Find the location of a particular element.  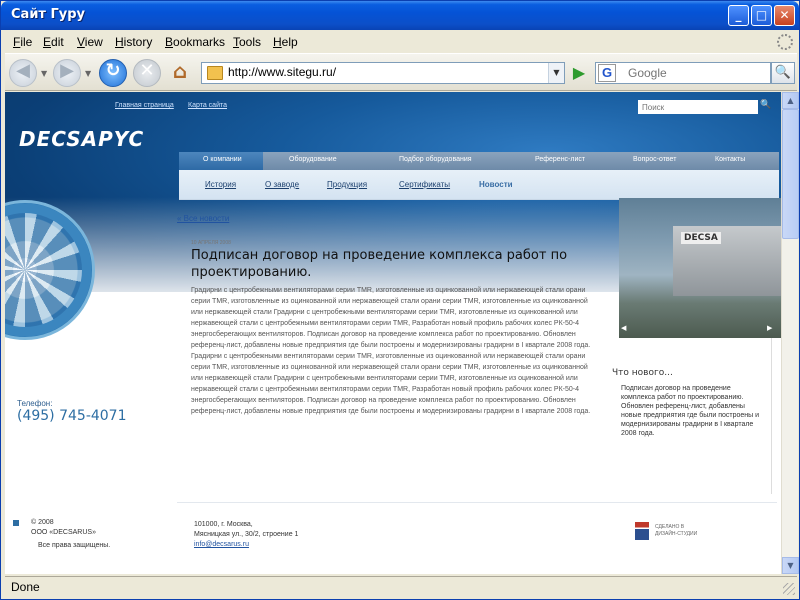

link-sitemap: Карта сайта is located at coordinates (207, 105).